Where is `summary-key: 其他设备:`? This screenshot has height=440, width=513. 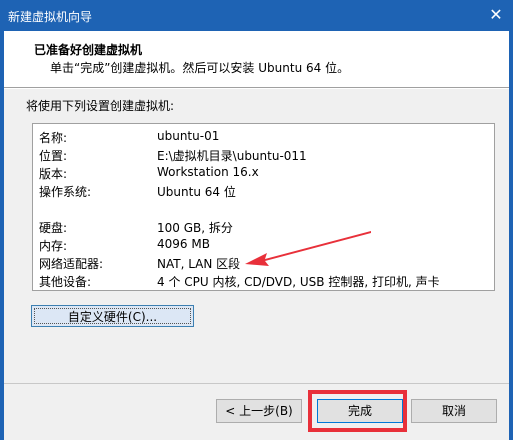 summary-key: 其他设备: is located at coordinates (65, 282).